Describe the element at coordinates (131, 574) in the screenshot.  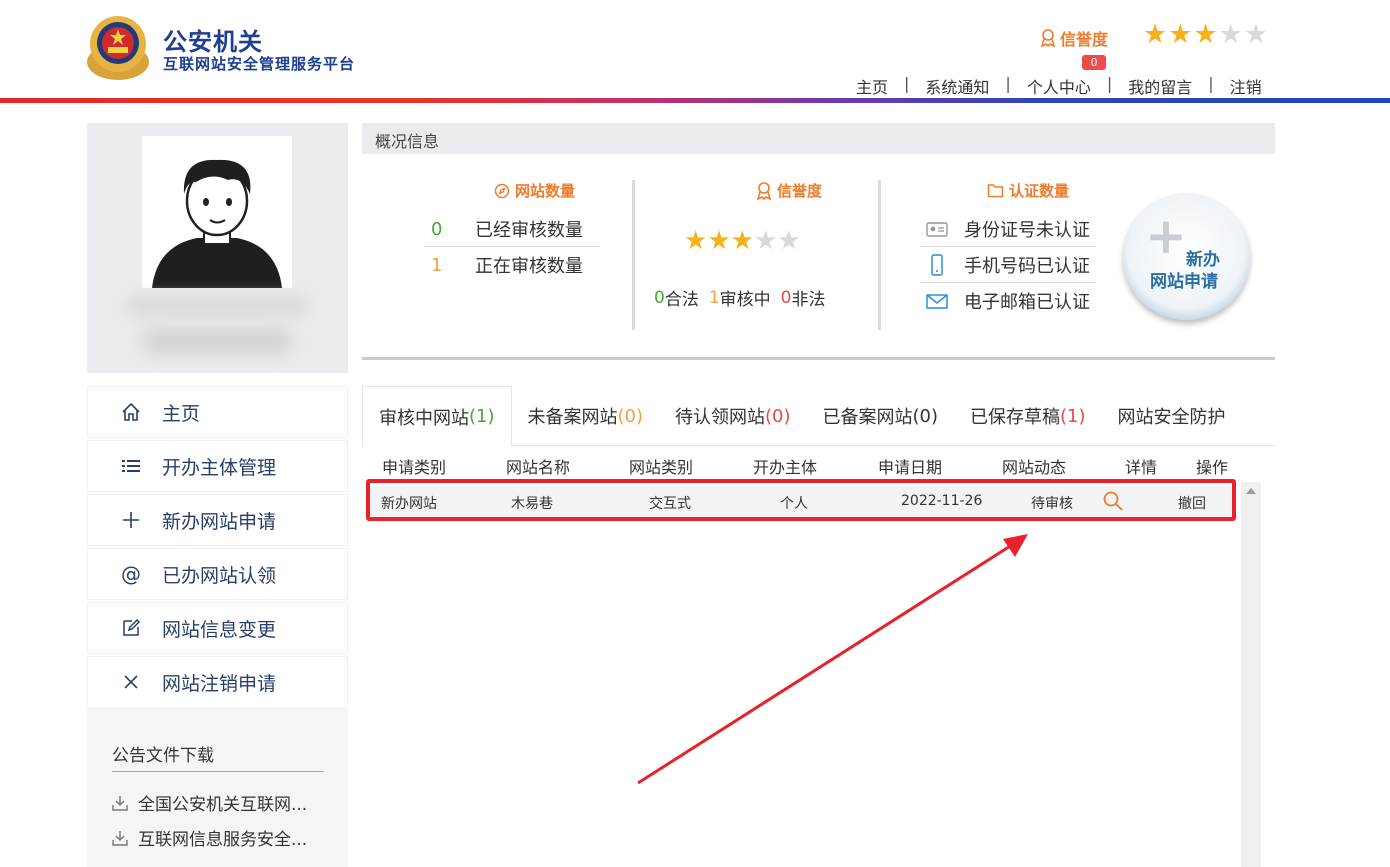
I see `at-icon: @` at that location.